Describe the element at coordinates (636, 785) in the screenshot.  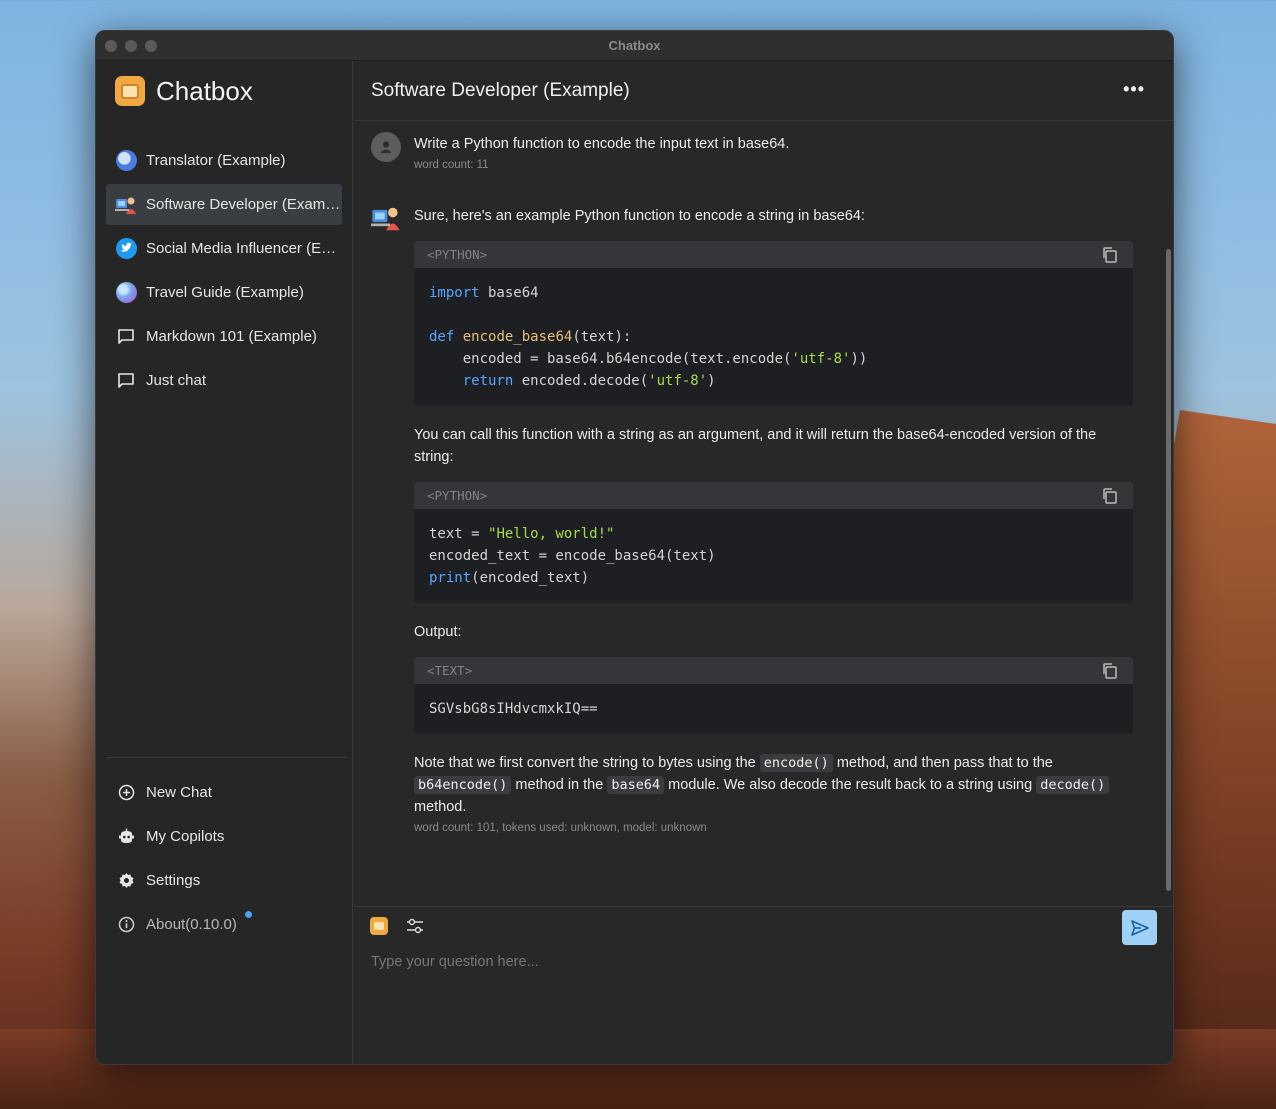
I see `inline-code: base64` at that location.